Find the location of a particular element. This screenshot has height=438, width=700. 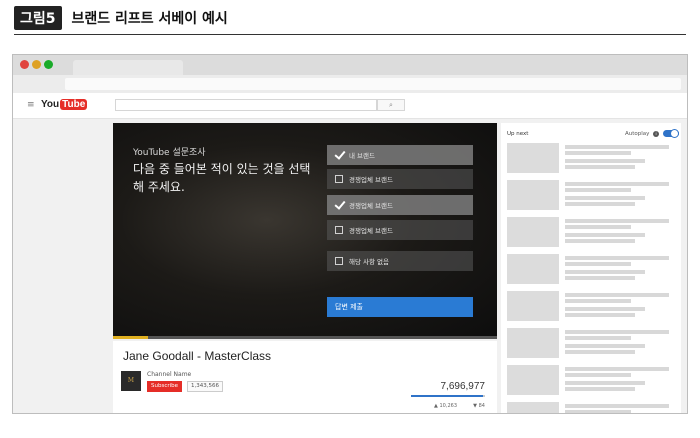

like-dislike-bar is located at coordinates (448, 396).